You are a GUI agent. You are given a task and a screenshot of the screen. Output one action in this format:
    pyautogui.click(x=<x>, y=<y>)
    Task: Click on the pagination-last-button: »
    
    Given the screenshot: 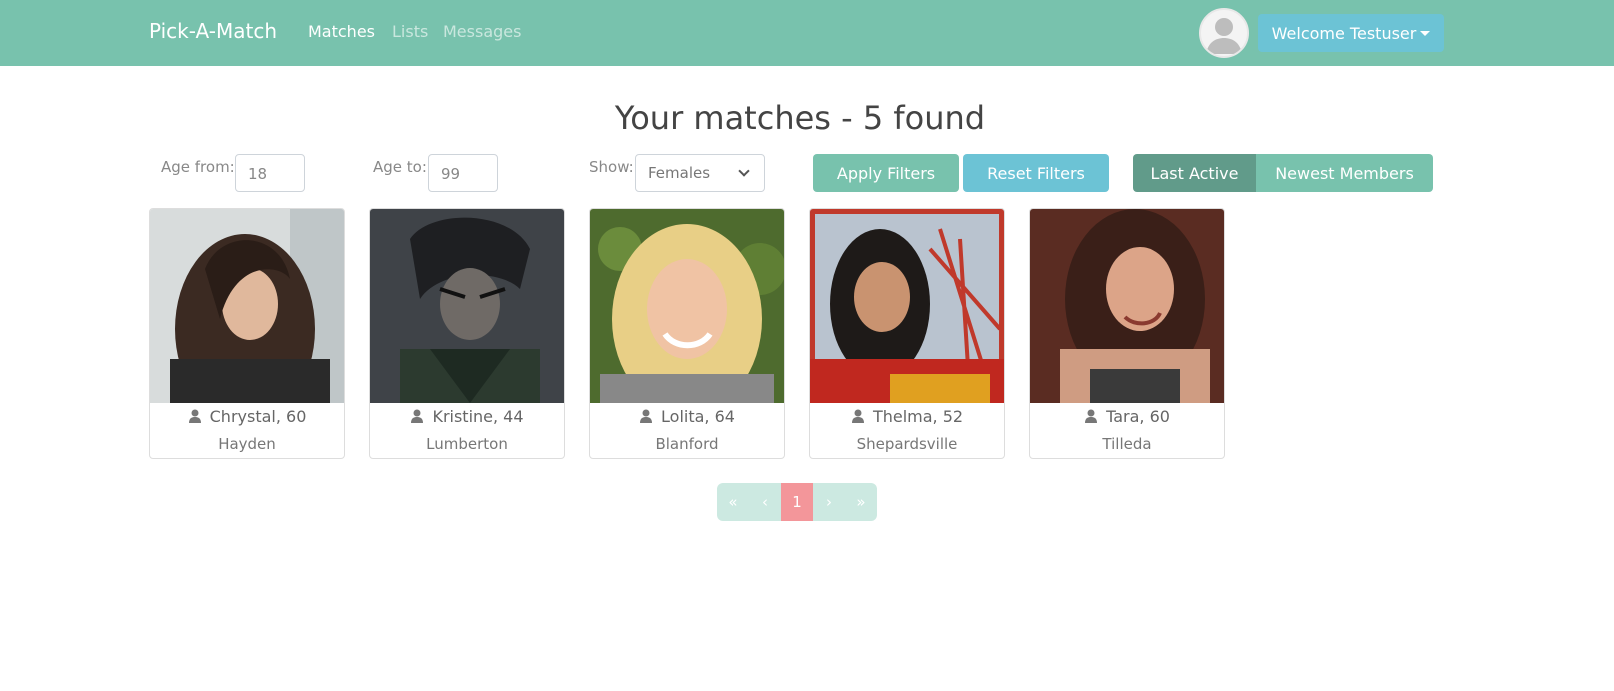 What is the action you would take?
    pyautogui.click(x=861, y=502)
    